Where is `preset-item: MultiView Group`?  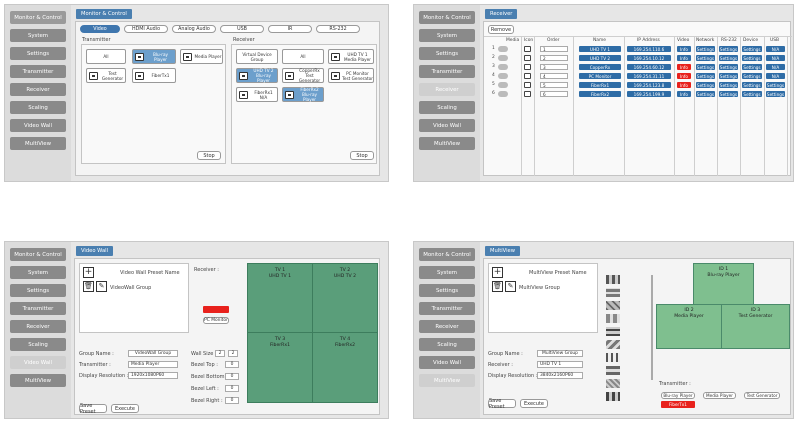
preset-item: MultiView Group is located at coordinates (539, 288).